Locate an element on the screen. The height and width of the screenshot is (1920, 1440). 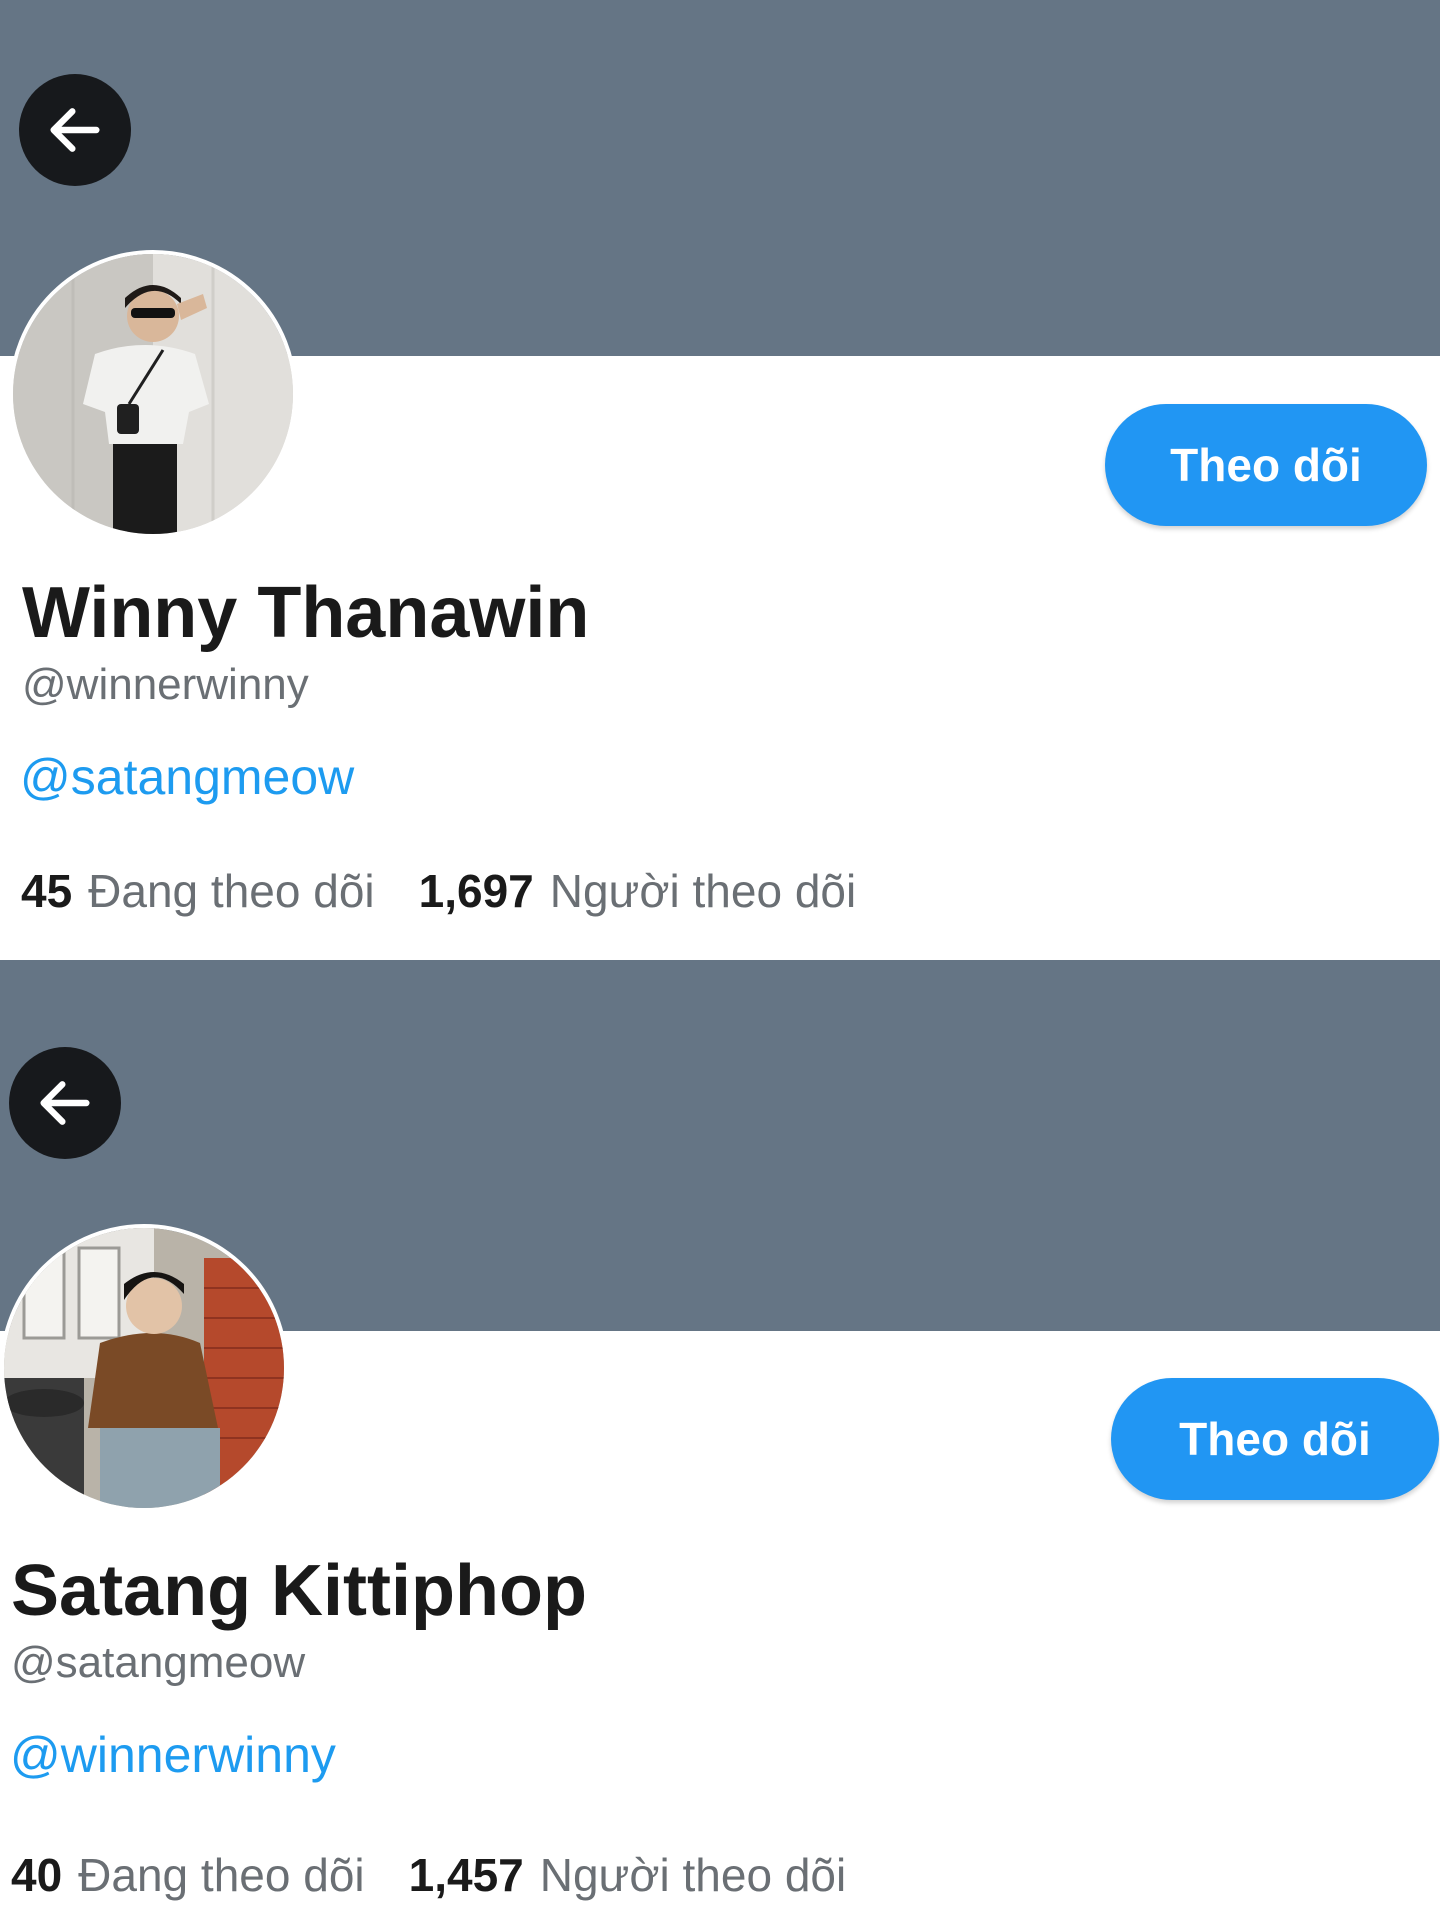
username-handle: @satangmeow is located at coordinates (158, 1662).